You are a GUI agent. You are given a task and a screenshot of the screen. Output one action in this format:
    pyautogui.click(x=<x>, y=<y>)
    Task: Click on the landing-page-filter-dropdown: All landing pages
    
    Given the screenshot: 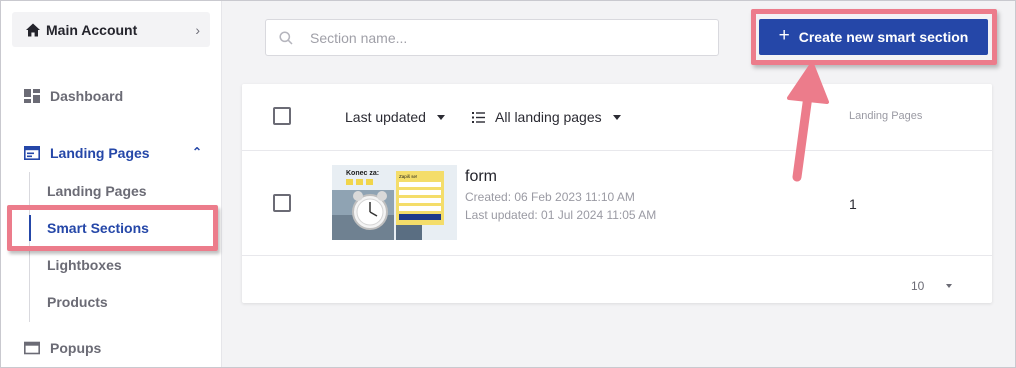 What is the action you would take?
    pyautogui.click(x=546, y=117)
    